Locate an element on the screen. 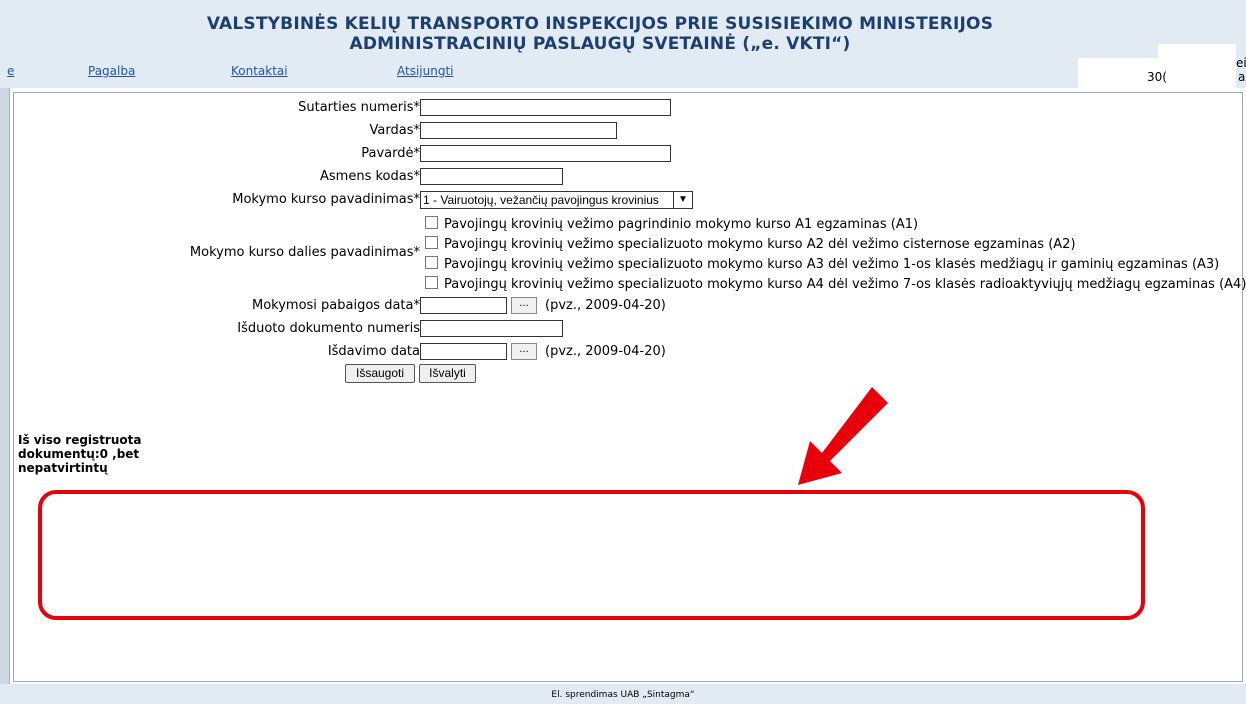 The width and height of the screenshot is (1246, 706). clipped-text-top-right: ei is located at coordinates (1241, 63).